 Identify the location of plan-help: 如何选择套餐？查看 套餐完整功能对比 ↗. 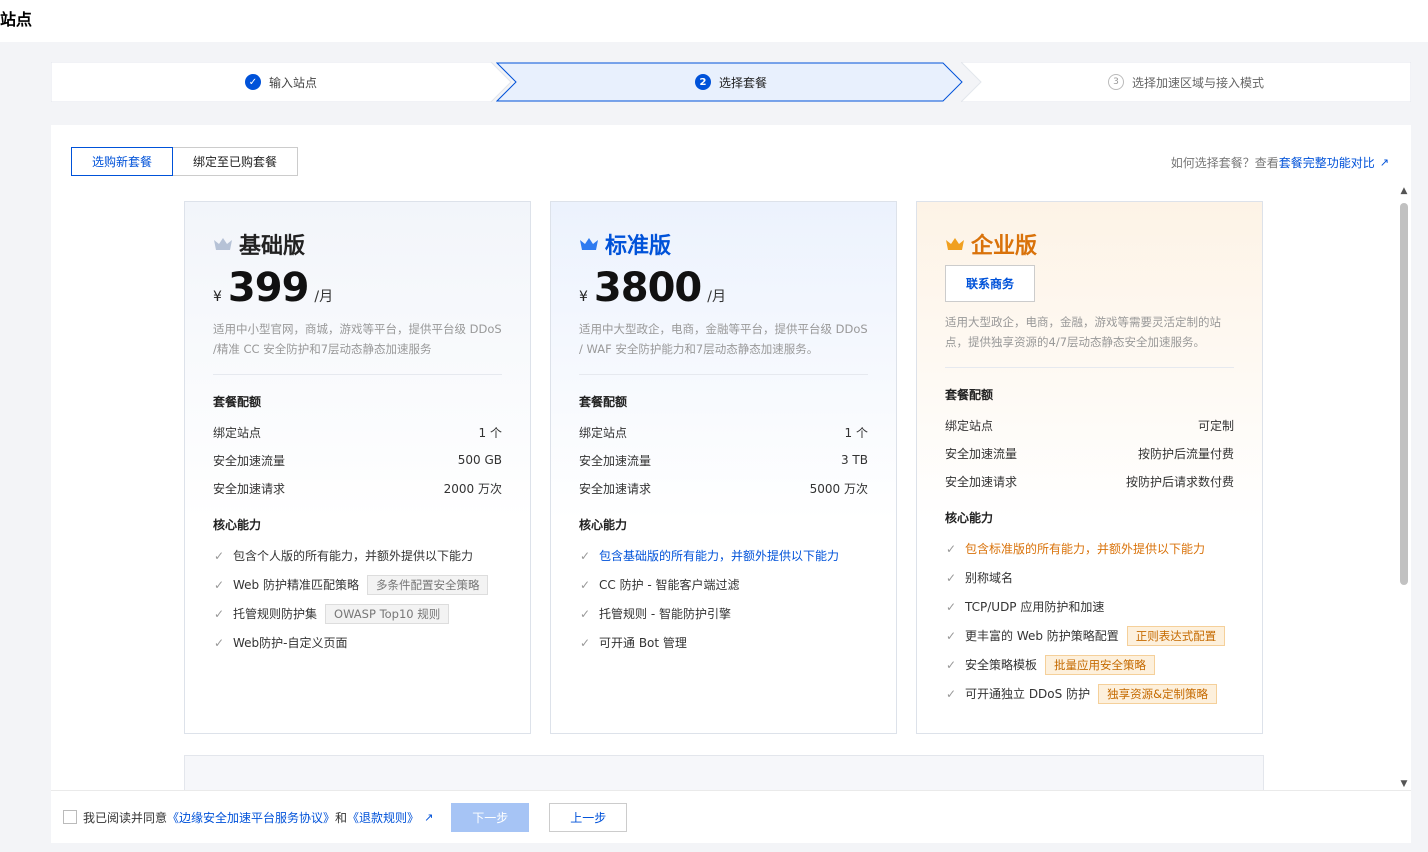
(1280, 162).